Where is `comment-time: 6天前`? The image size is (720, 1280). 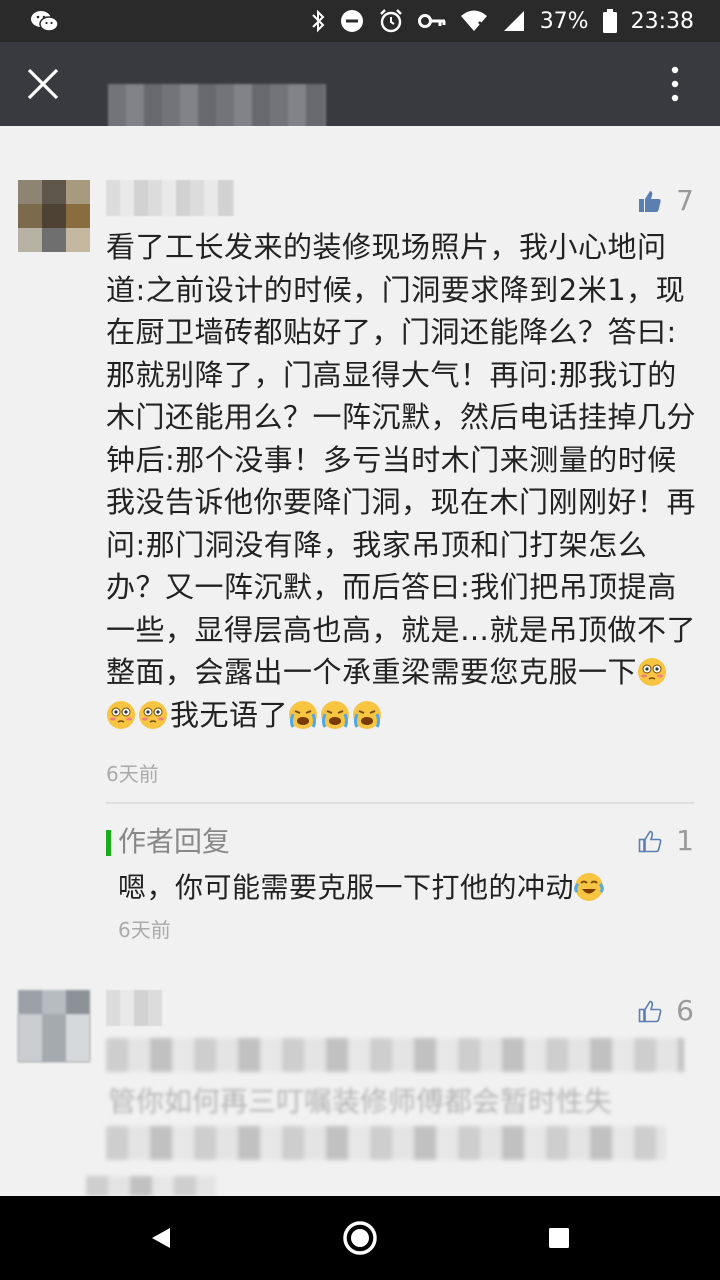 comment-time: 6天前 is located at coordinates (132, 774).